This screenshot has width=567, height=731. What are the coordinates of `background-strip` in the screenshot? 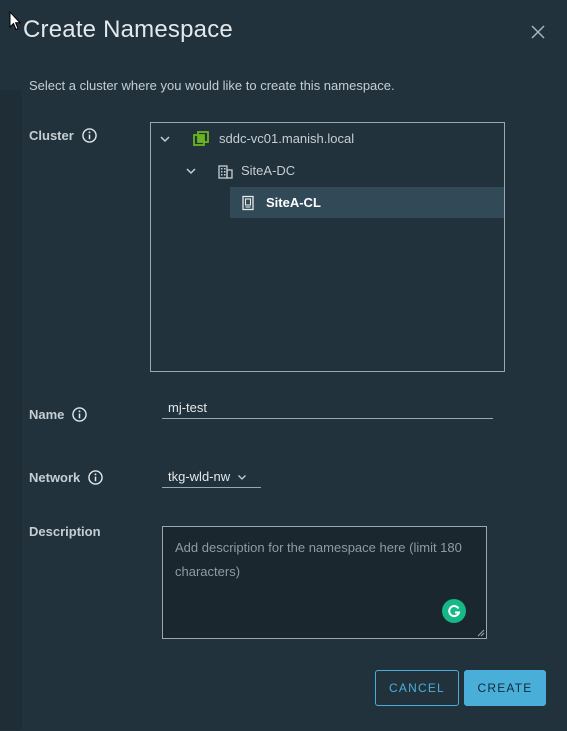 It's located at (11, 410).